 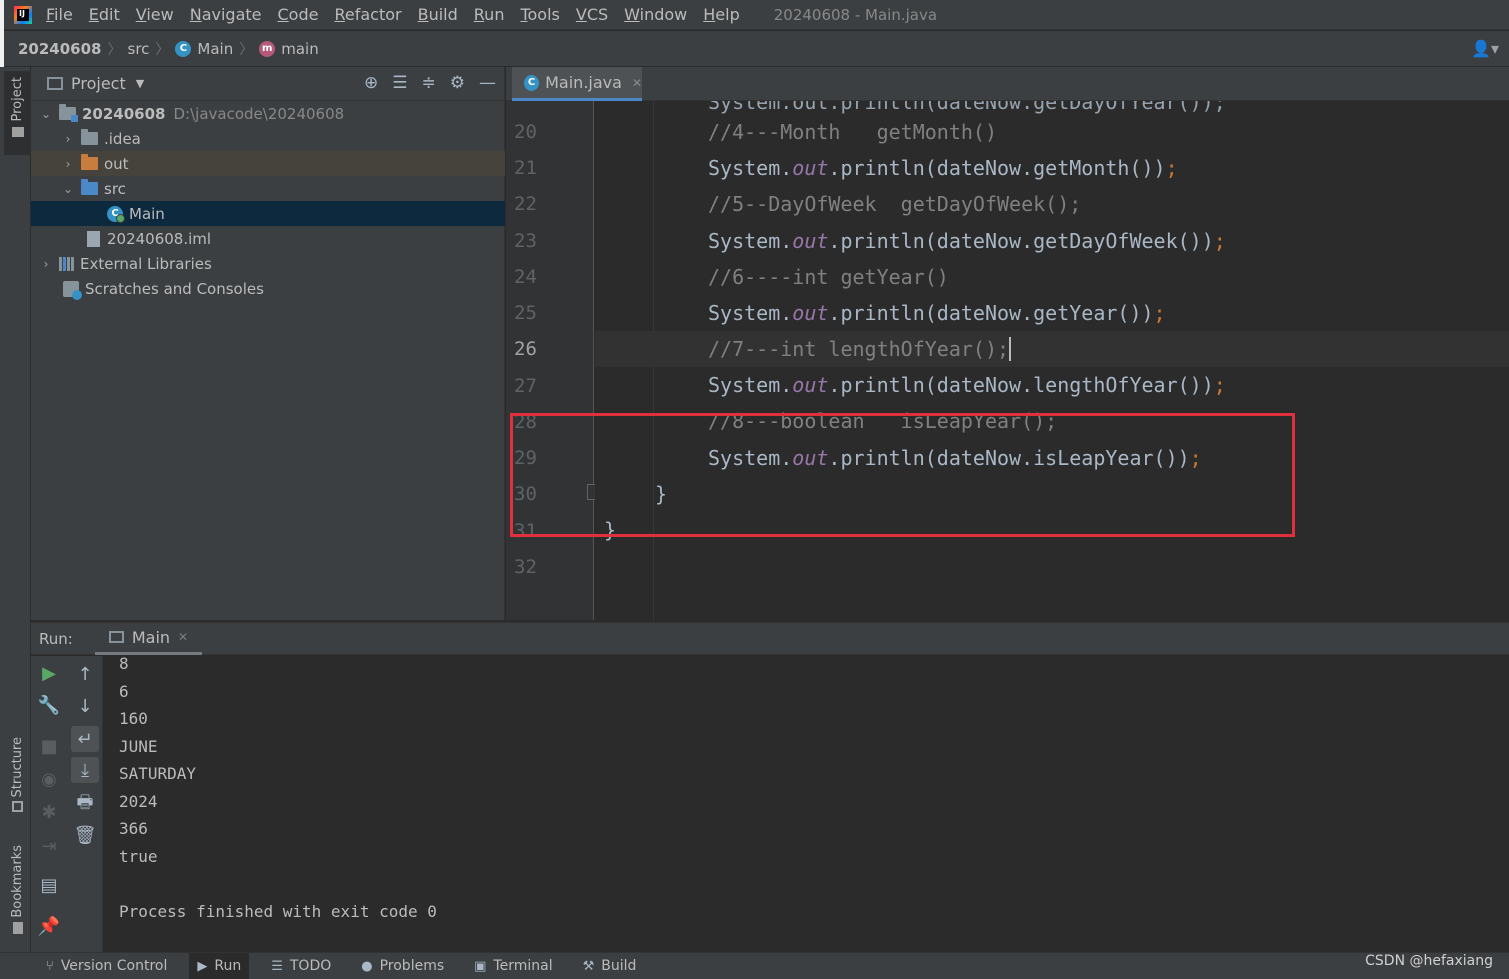 What do you see at coordinates (215, 48) in the screenshot?
I see `breadcrumb-class-label: Main` at bounding box center [215, 48].